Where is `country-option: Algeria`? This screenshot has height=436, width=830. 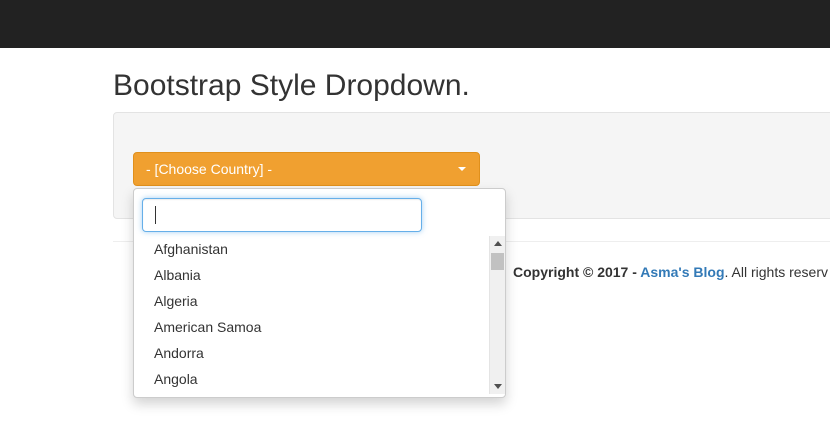 country-option: Algeria is located at coordinates (311, 301).